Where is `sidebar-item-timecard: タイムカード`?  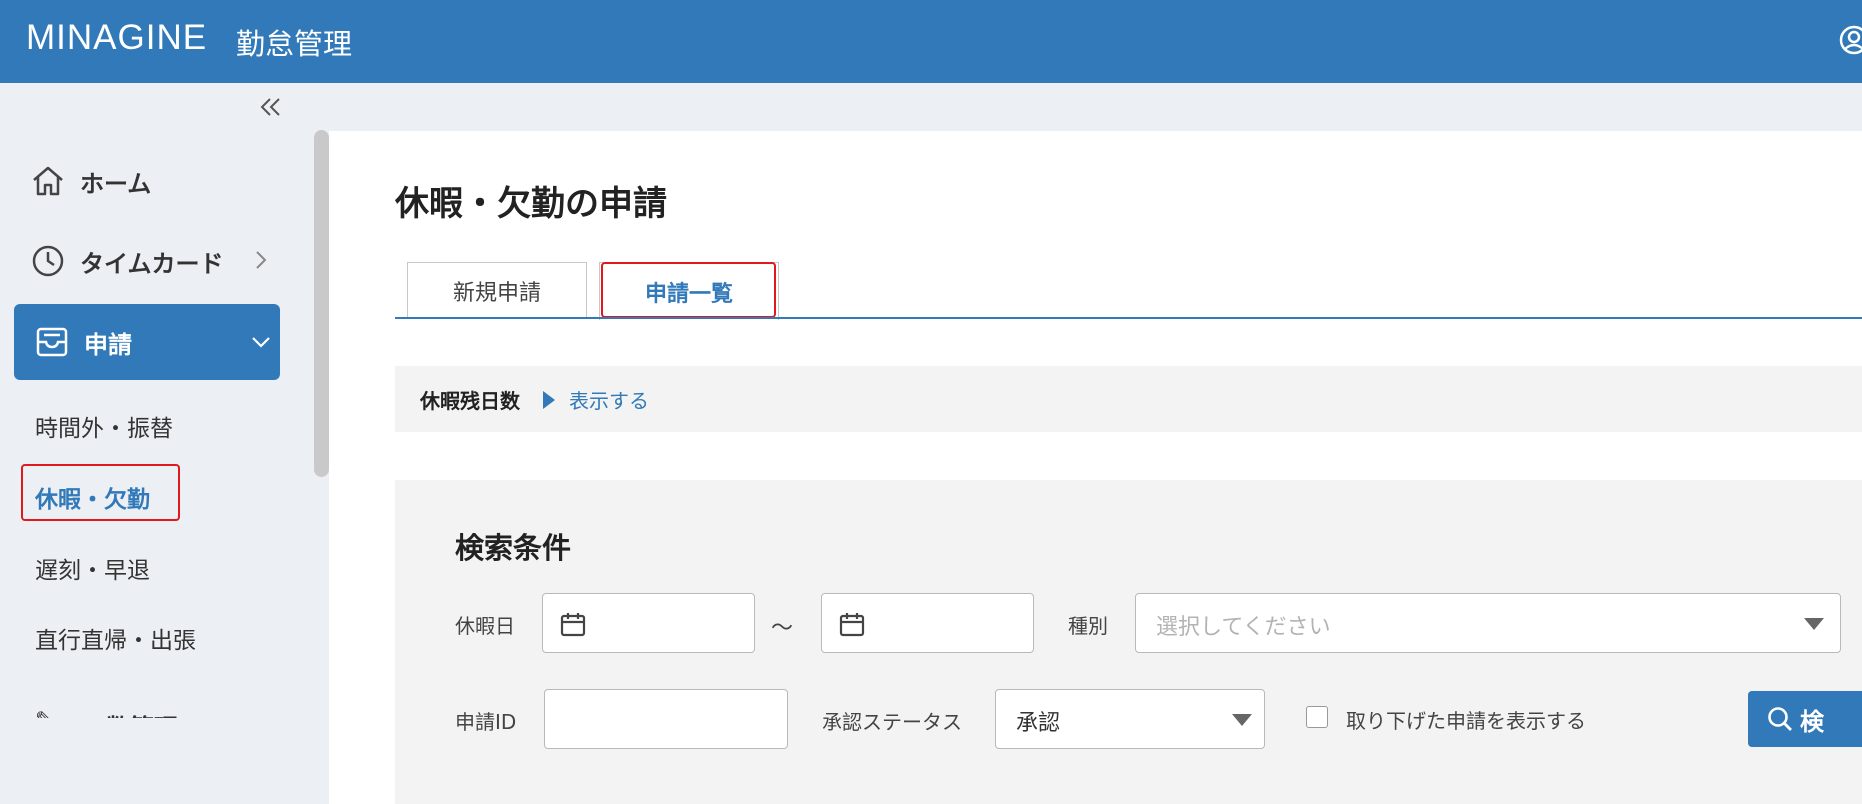 sidebar-item-timecard: タイムカード is located at coordinates (155, 261).